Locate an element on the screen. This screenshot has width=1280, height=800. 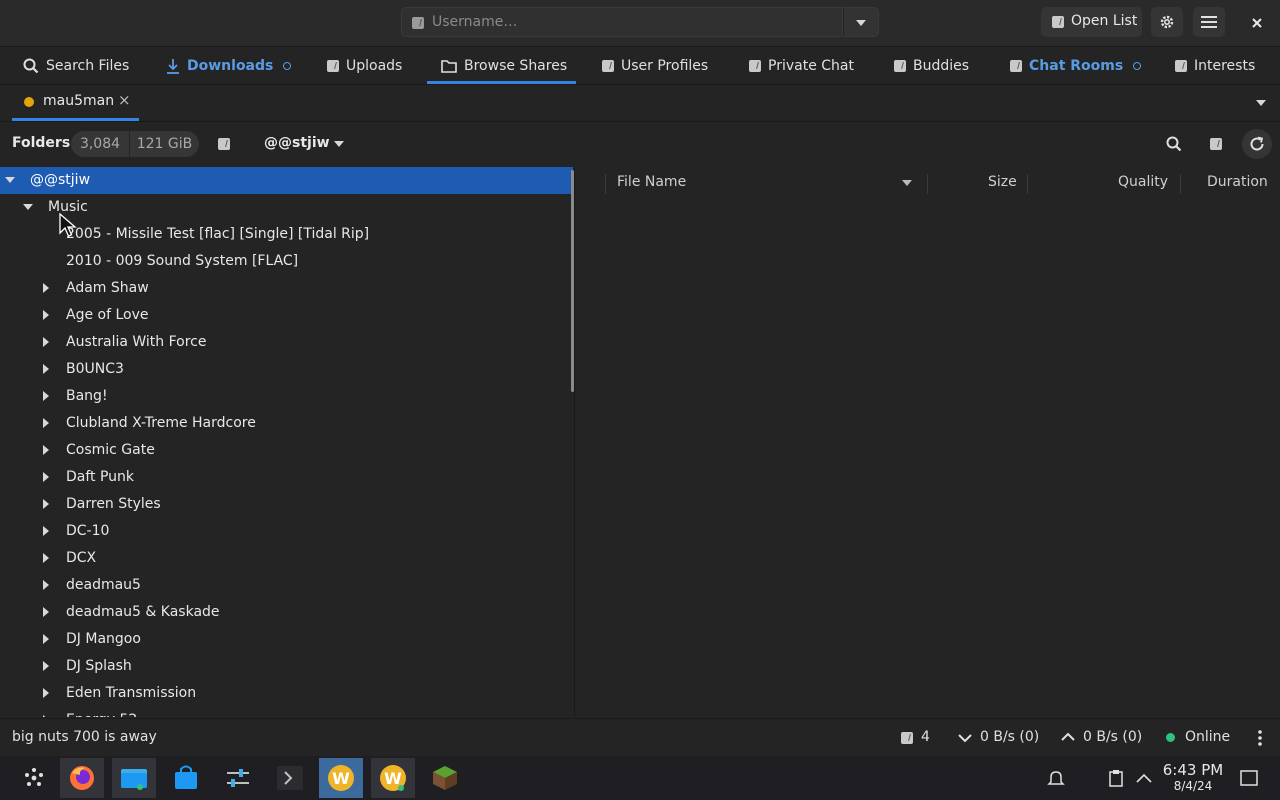
search-icon is located at coordinates (1174, 144).